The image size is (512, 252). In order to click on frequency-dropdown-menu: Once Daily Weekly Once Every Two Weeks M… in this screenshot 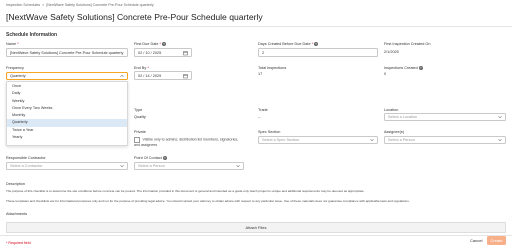, I will do `click(67, 113)`.